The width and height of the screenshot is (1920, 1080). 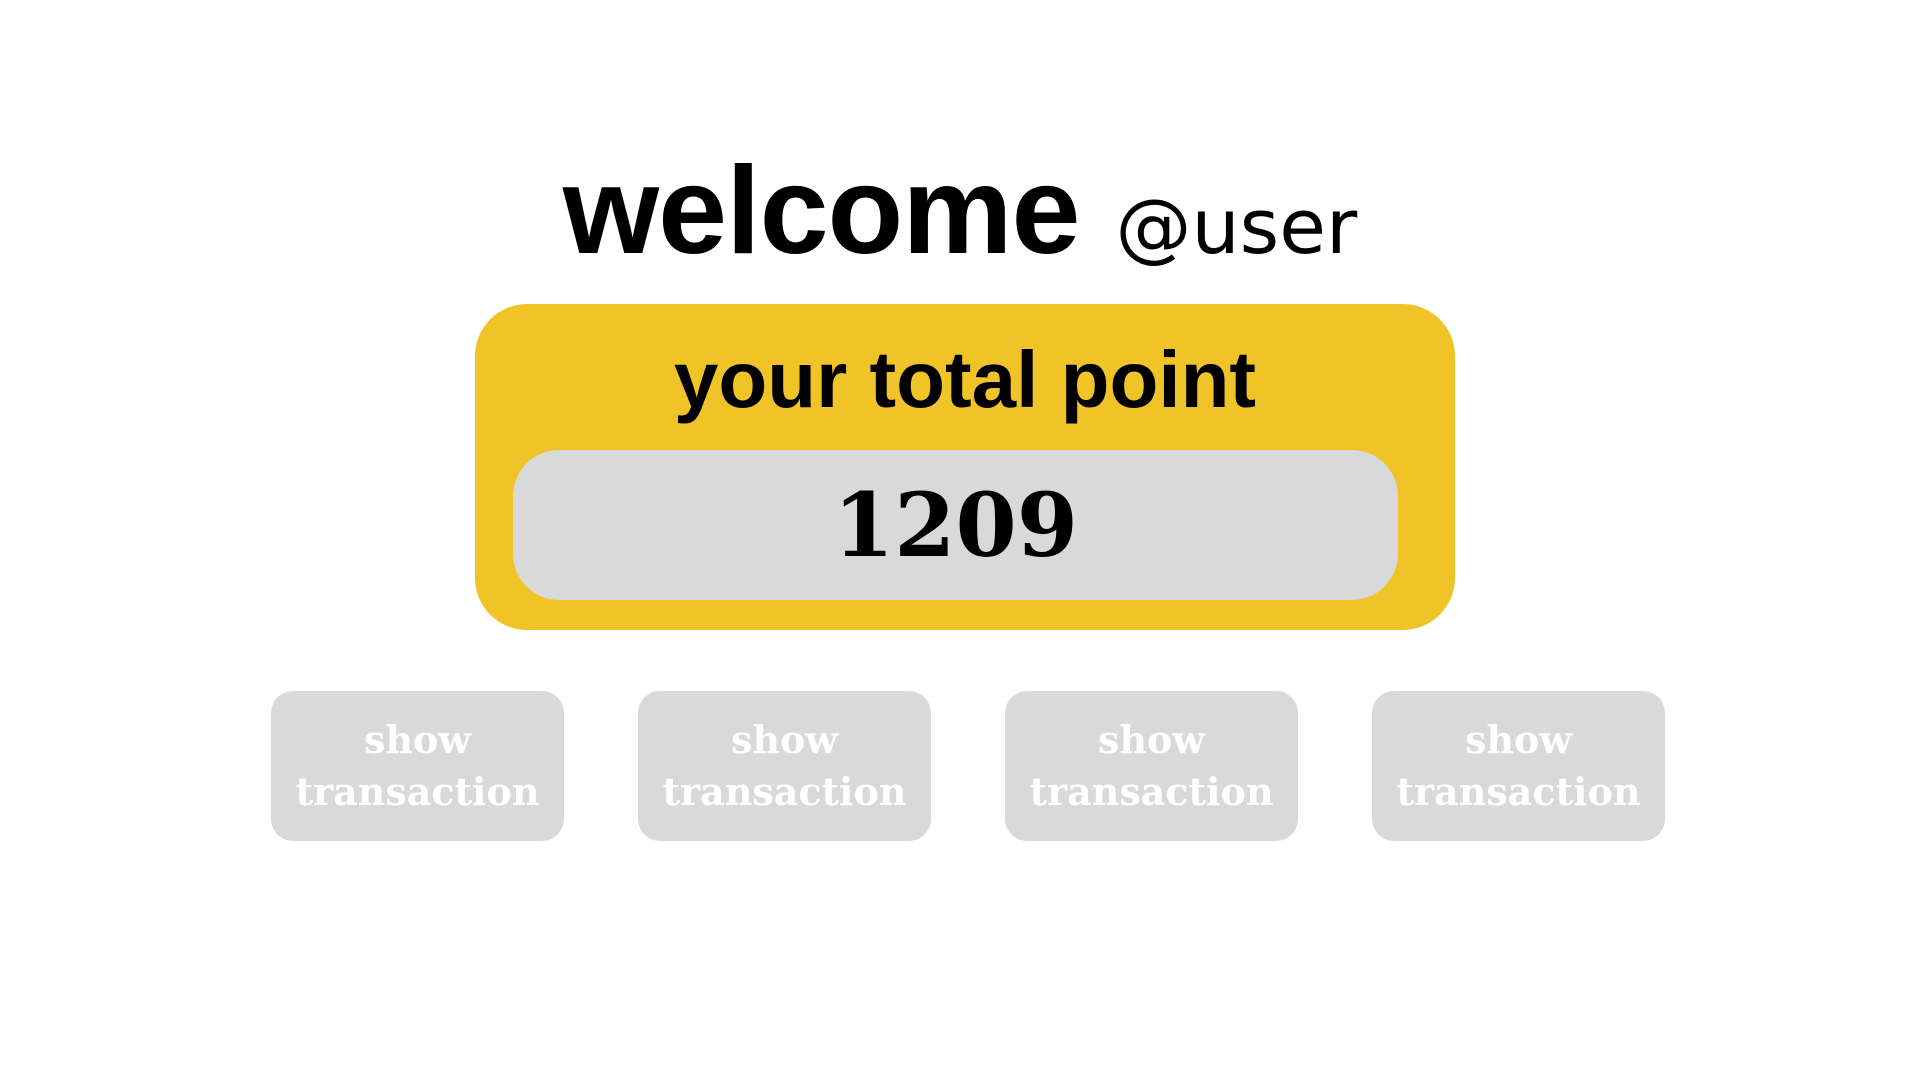 I want to click on welcome-heading: welcome @user, so click(x=960, y=211).